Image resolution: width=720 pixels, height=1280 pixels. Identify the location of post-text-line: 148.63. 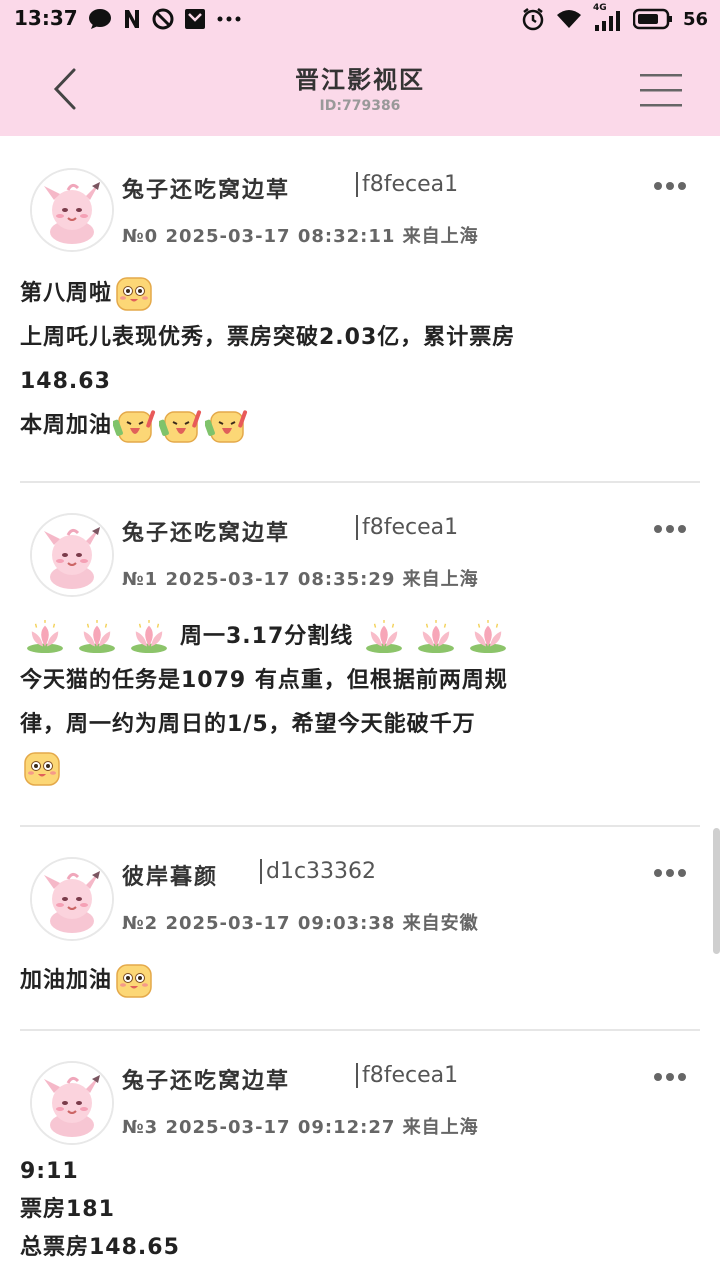
(65, 381).